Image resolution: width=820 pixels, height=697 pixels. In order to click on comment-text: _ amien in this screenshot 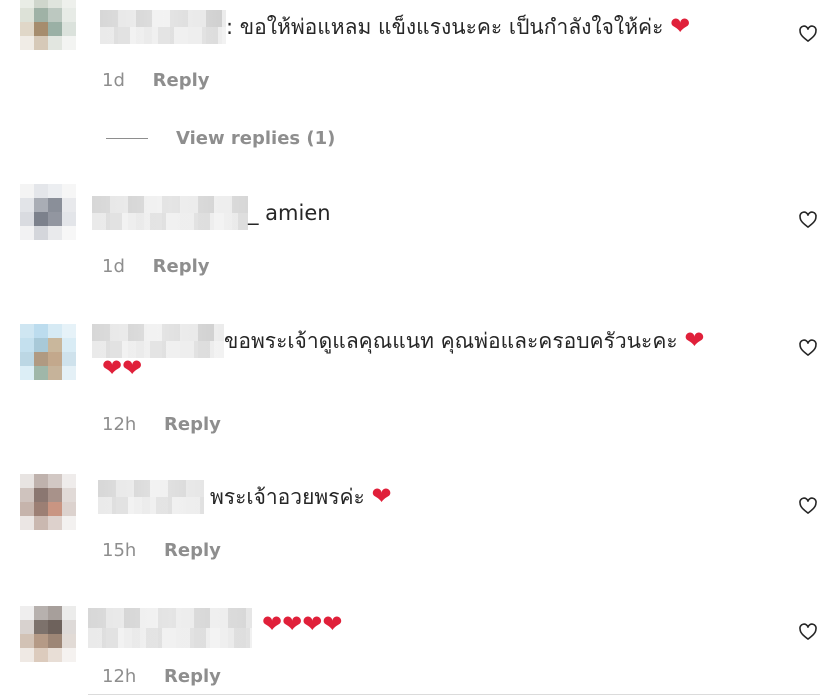, I will do `click(289, 213)`.